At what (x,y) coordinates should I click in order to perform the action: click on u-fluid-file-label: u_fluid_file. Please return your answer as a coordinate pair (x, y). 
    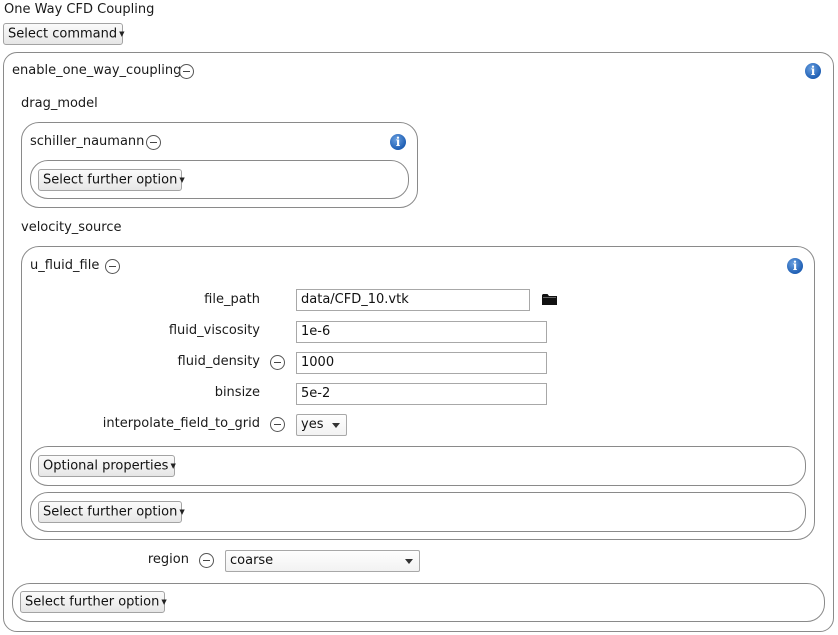
    Looking at the image, I should click on (65, 265).